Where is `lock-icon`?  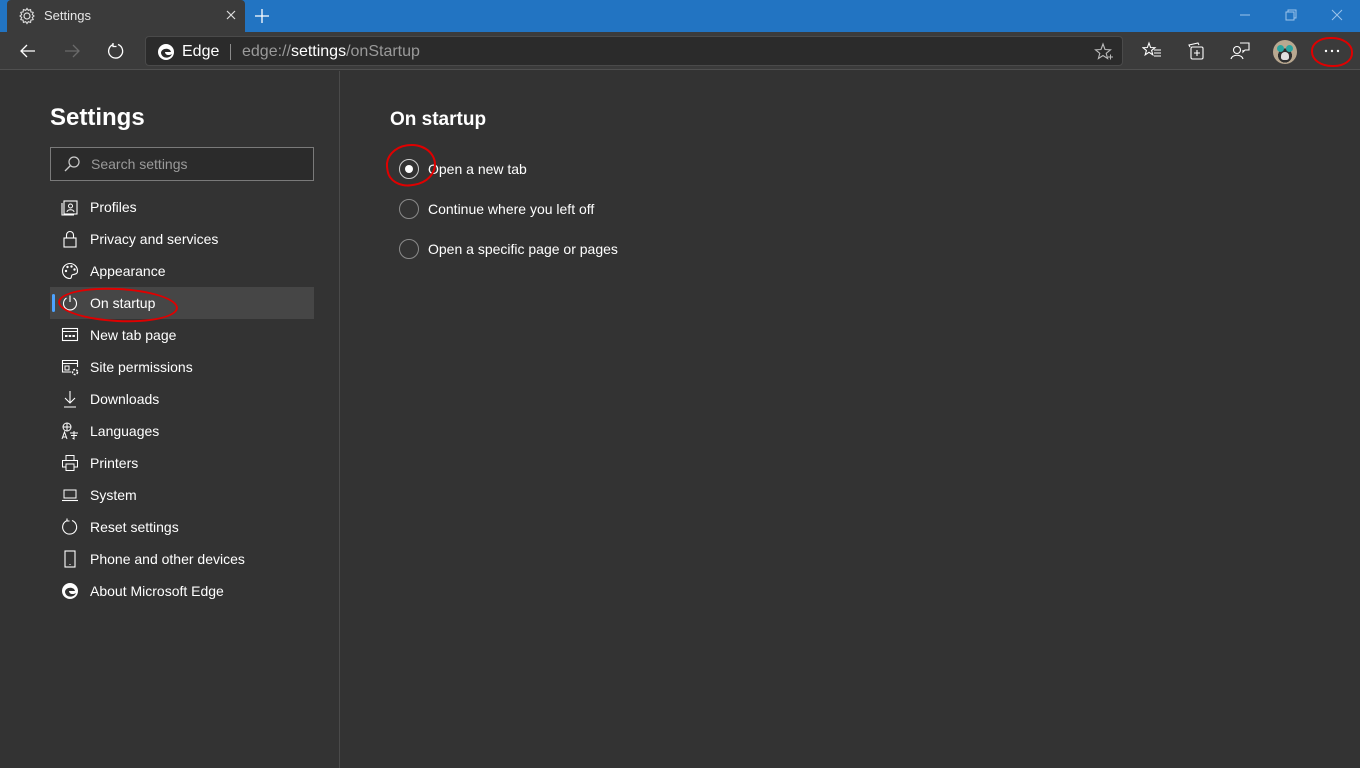
lock-icon is located at coordinates (70, 239).